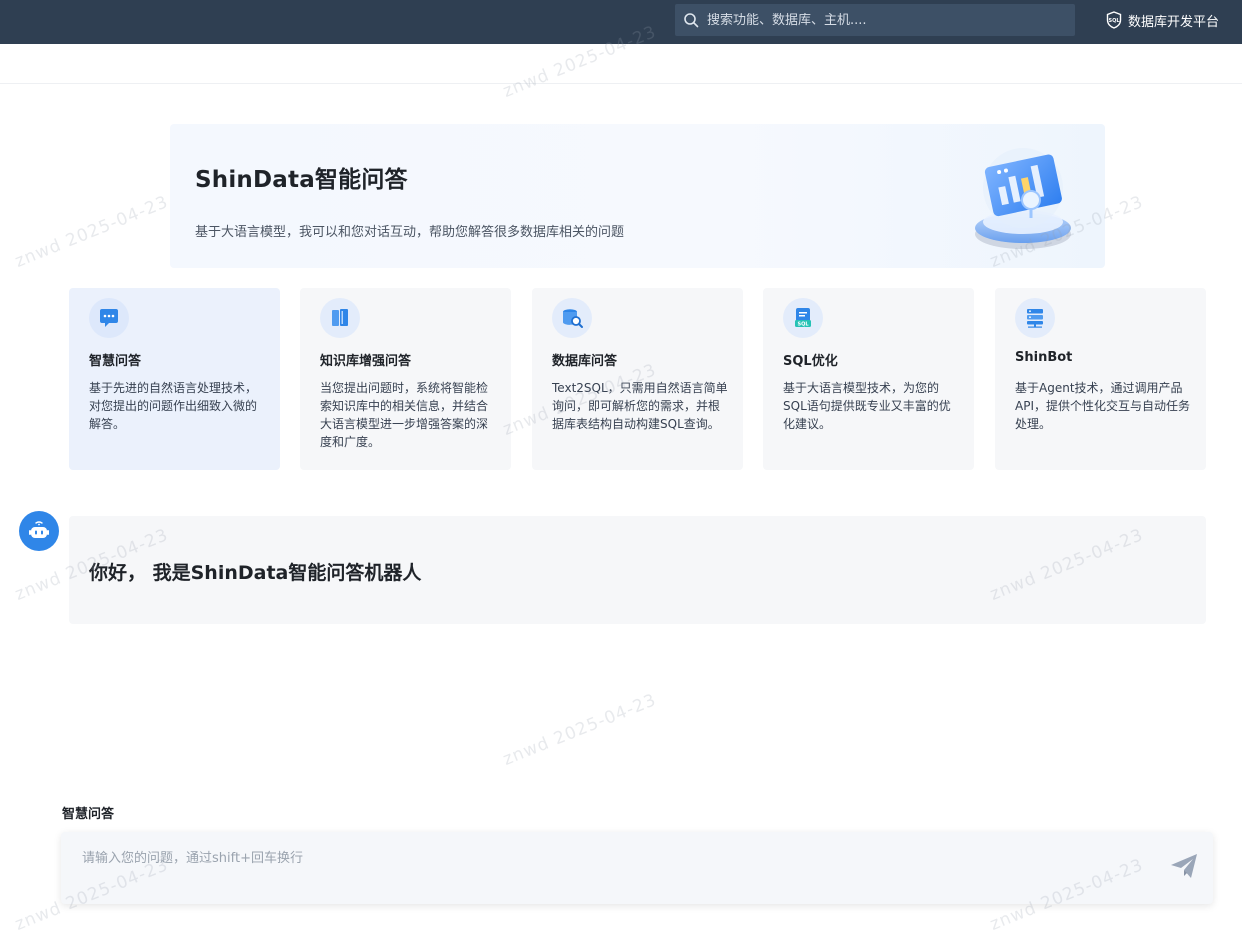 Image resolution: width=1242 pixels, height=935 pixels. I want to click on banner-title: ShinData智能问答, so click(301, 180).